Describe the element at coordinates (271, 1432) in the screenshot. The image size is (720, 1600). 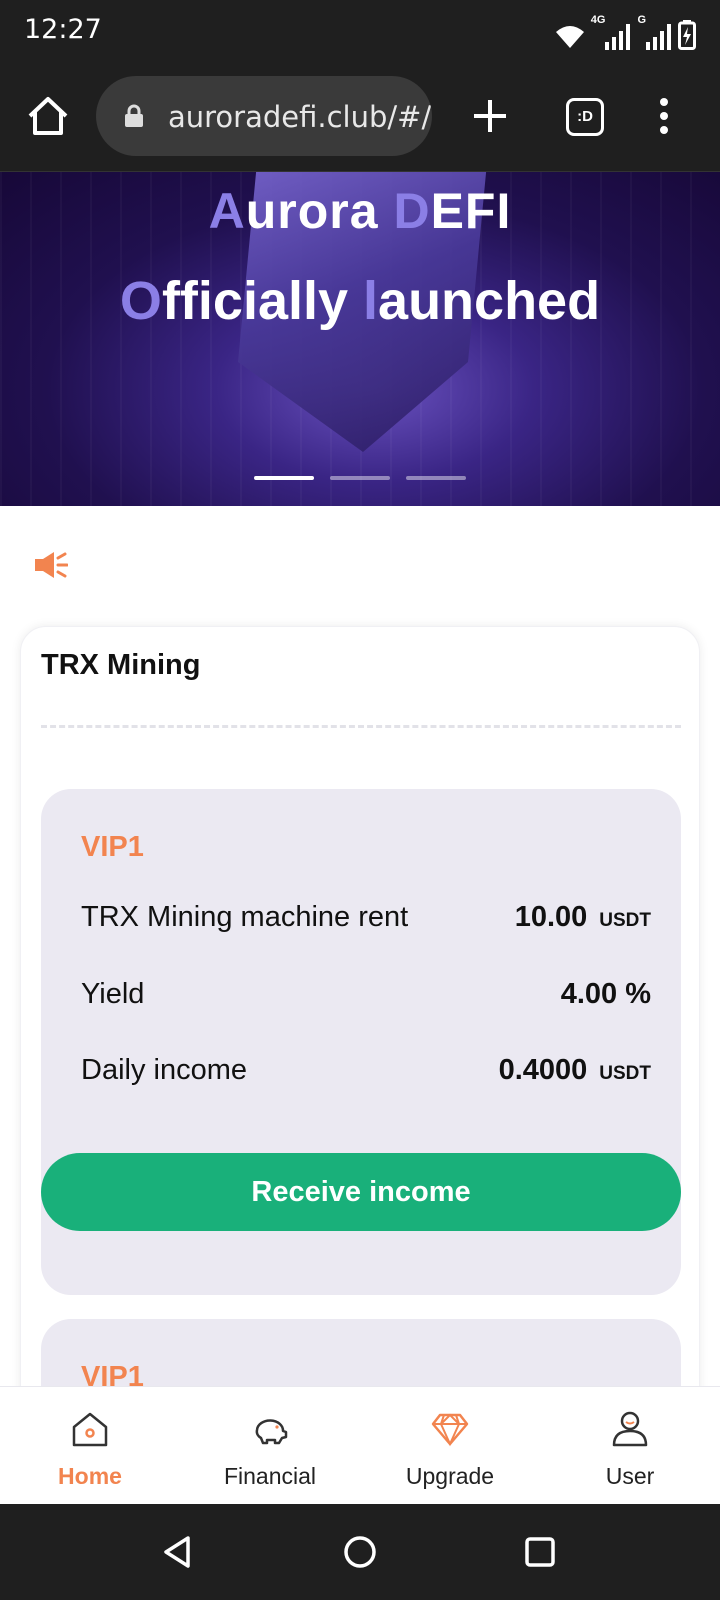
I see `piggy-bank-icon` at that location.